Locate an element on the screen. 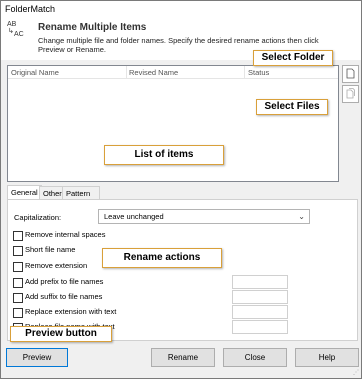 Image resolution: width=362 pixels, height=379 pixels. icon-text-ac: AC is located at coordinates (19, 34).